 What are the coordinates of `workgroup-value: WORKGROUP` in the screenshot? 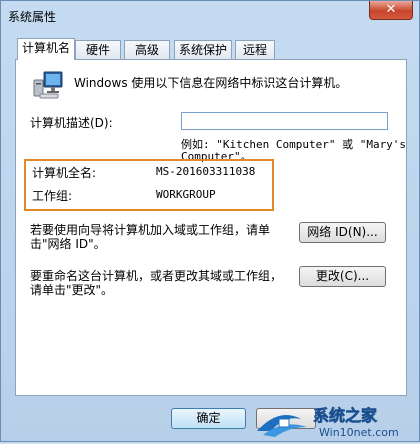 It's located at (186, 194).